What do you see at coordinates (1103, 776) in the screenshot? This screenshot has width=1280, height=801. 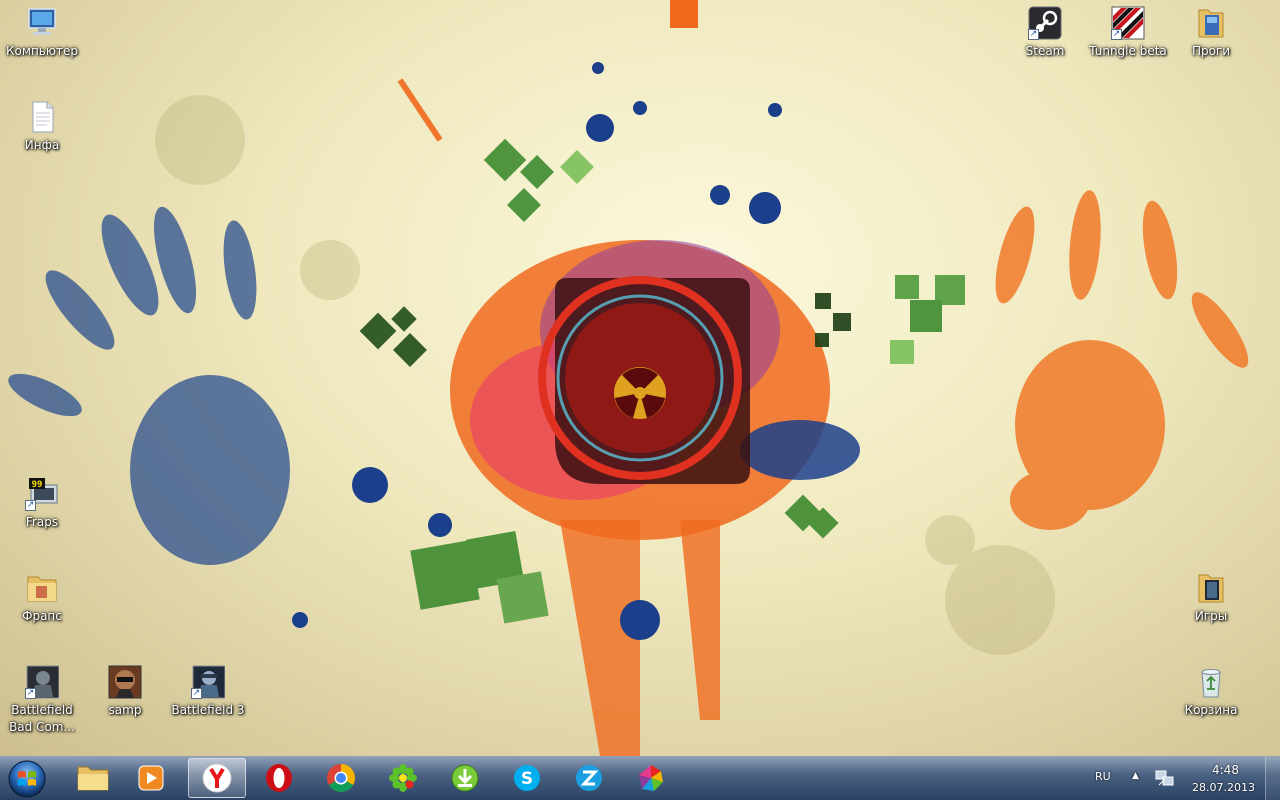 I see `language-indicator: RU` at bounding box center [1103, 776].